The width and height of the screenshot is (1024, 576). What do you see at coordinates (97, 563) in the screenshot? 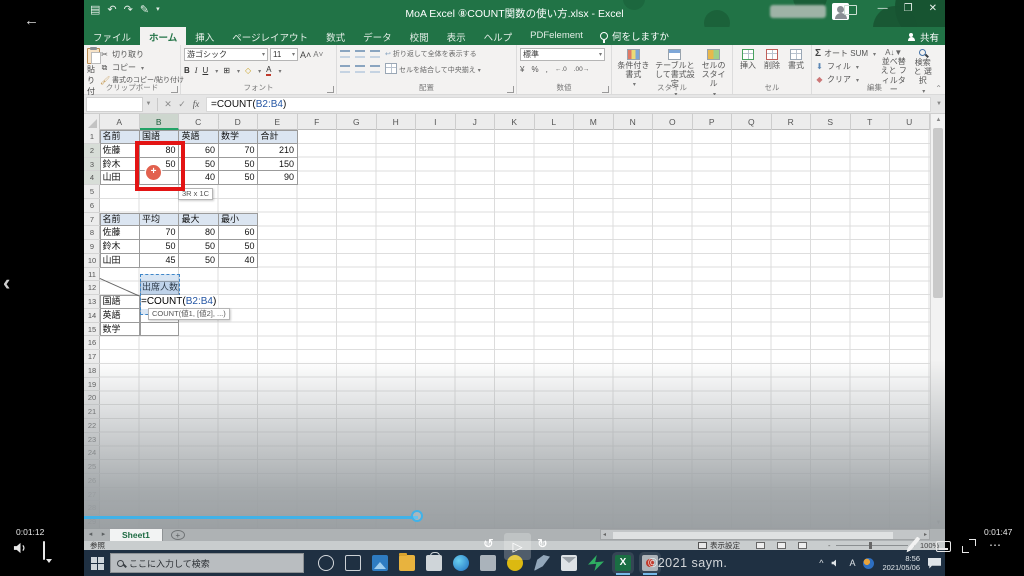
I see `start-button` at bounding box center [97, 563].